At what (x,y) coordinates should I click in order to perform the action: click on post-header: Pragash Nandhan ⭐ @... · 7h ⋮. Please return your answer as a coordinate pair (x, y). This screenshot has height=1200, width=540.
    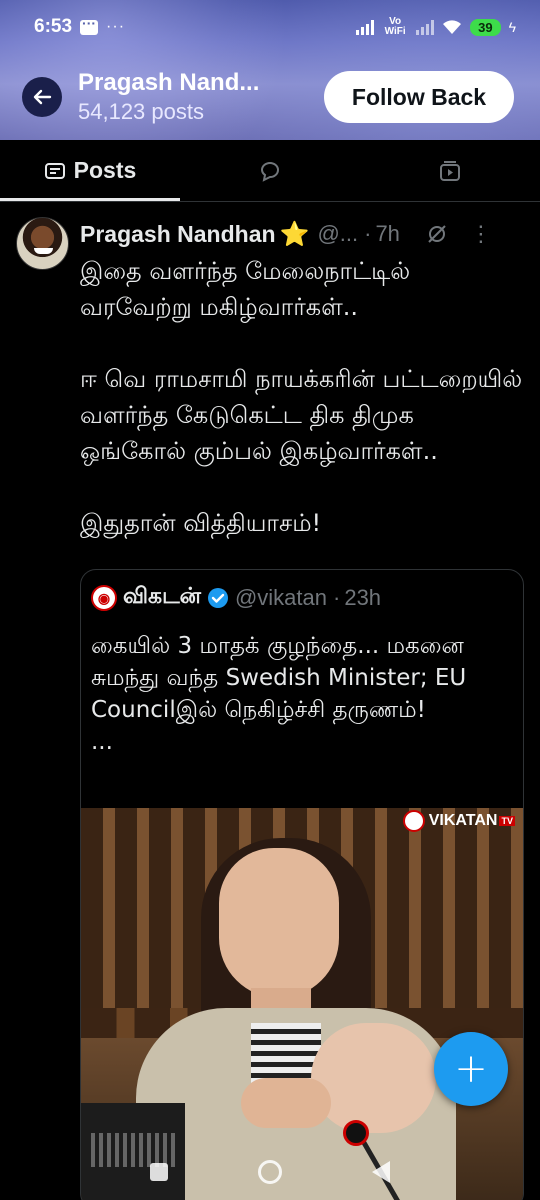
    Looking at the image, I should click on (305, 234).